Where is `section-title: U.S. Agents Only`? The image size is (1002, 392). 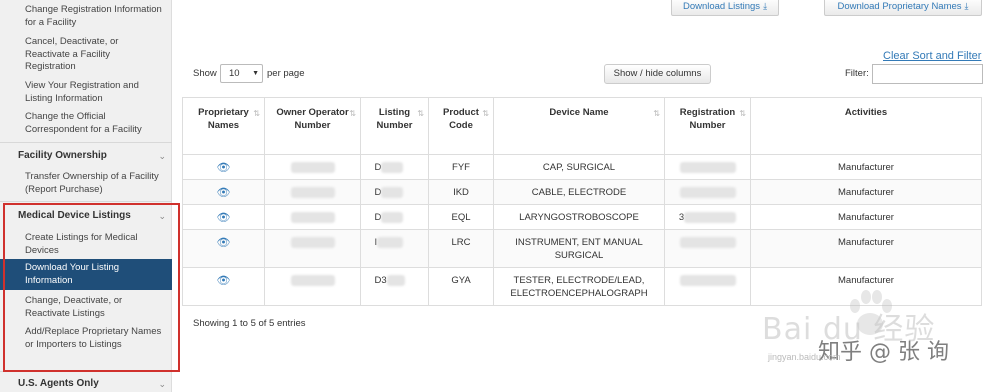
section-title: U.S. Agents Only is located at coordinates (58, 383).